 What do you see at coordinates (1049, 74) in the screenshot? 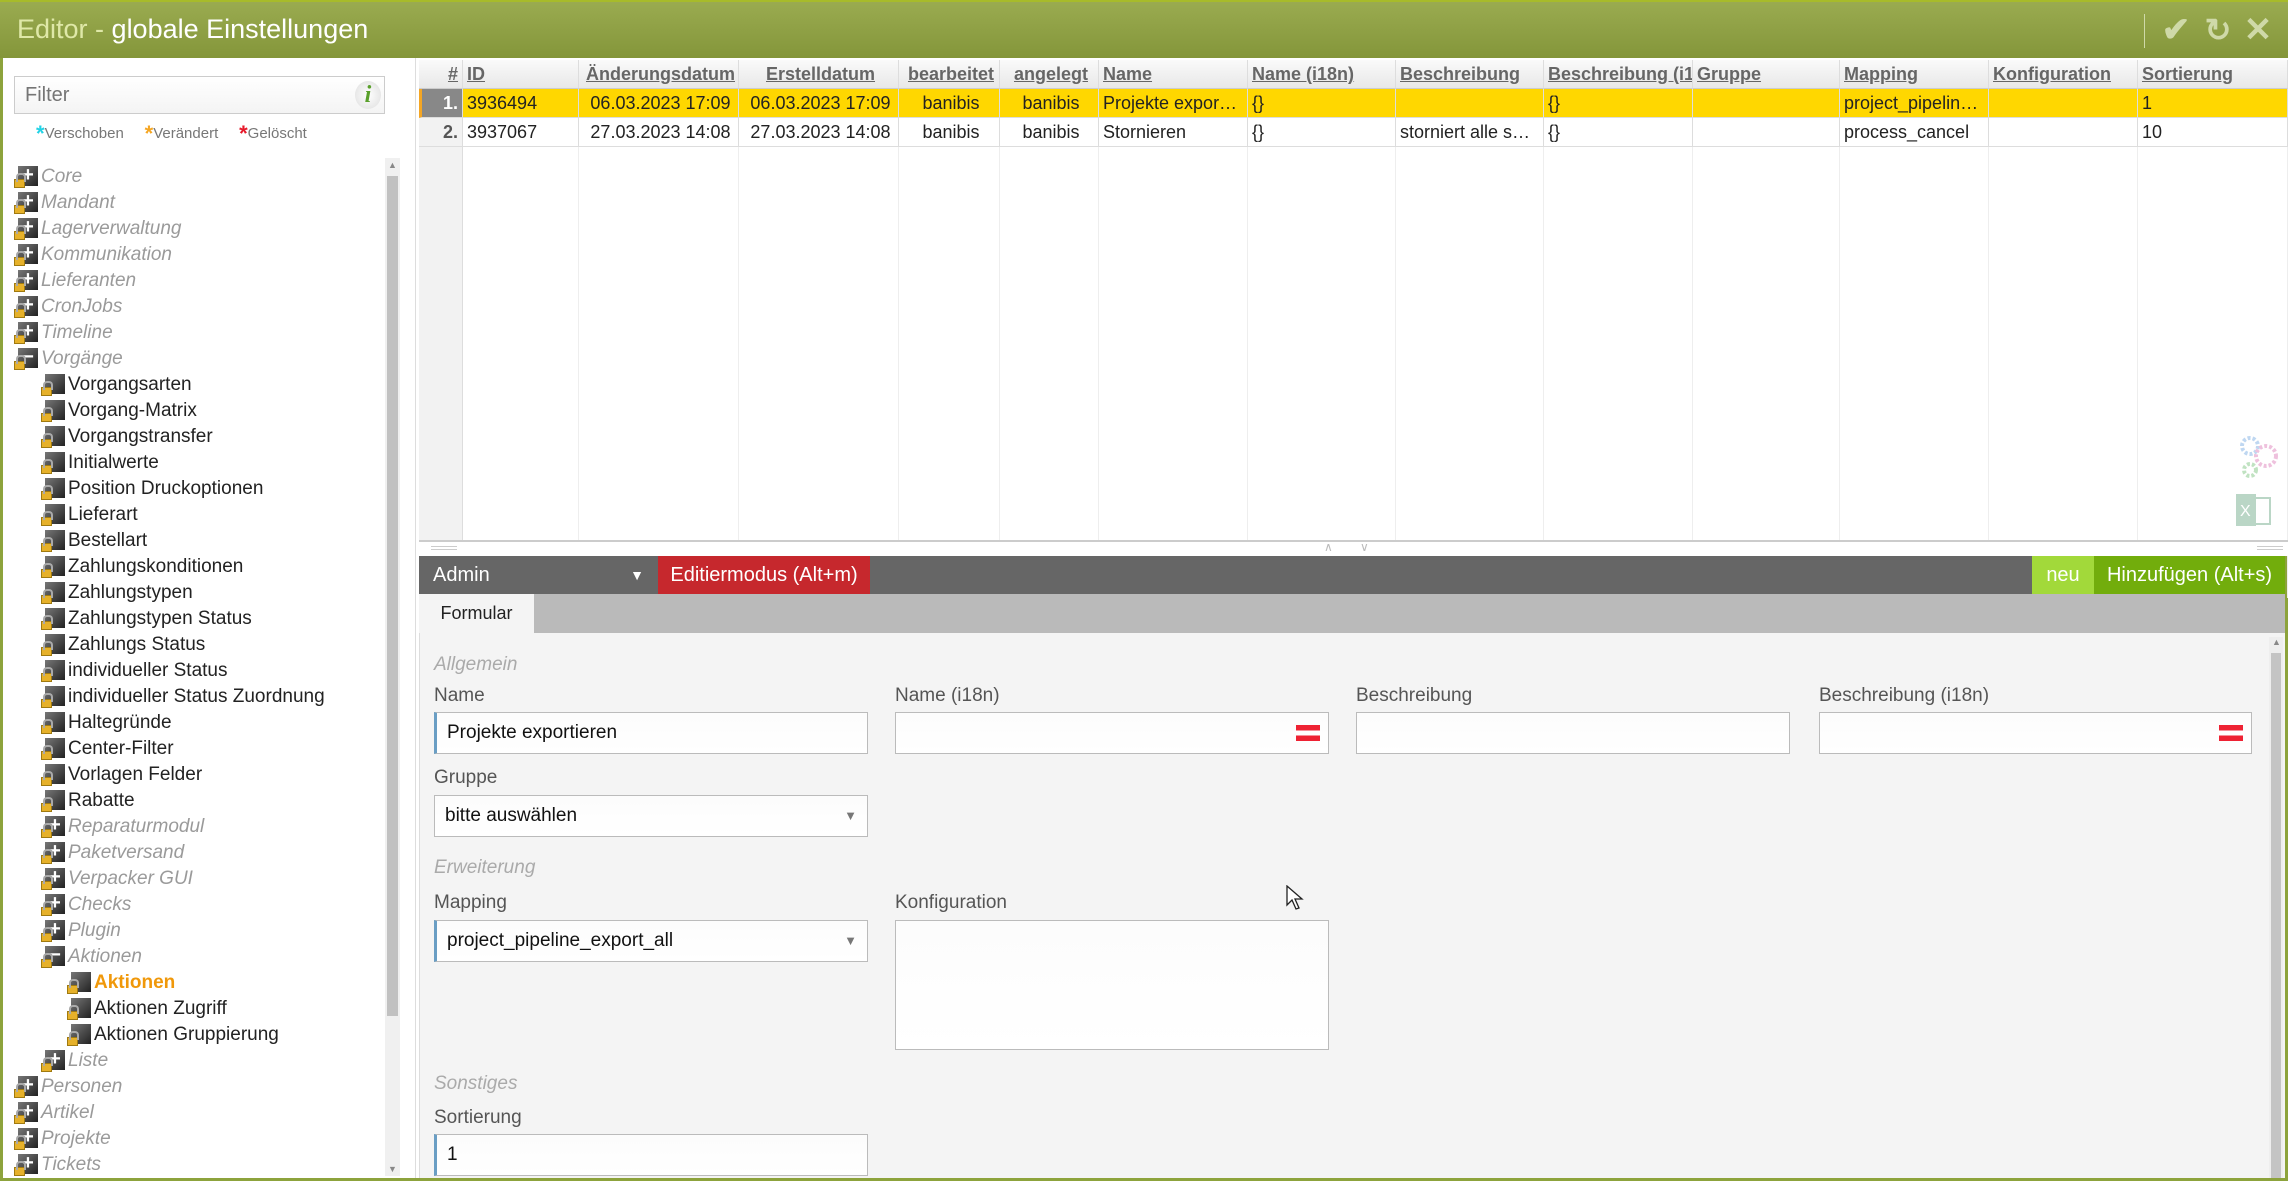
I see `column-header: angelegt` at bounding box center [1049, 74].